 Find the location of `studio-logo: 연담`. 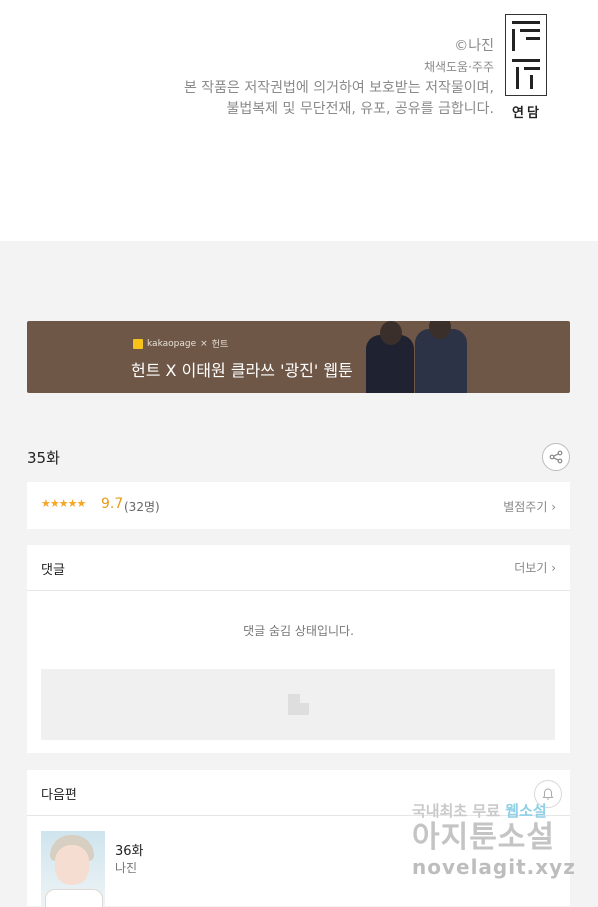

studio-logo: 연담 is located at coordinates (527, 67).